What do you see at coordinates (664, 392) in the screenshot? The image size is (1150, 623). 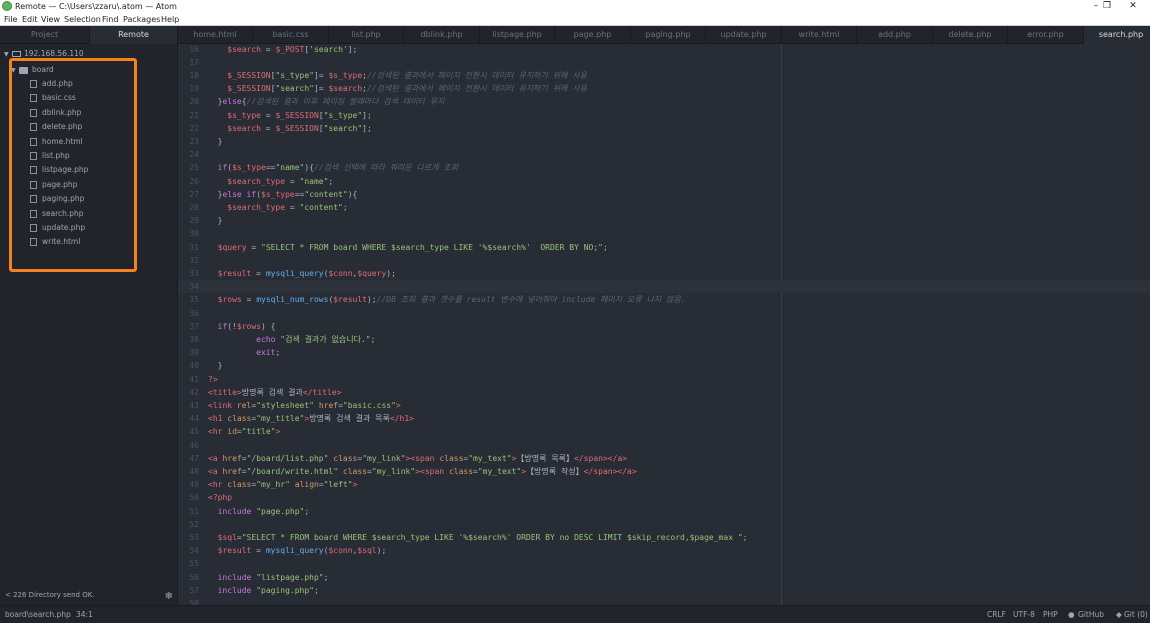 I see `code-line: 42 <title>방명록 검색 결과</title>` at bounding box center [664, 392].